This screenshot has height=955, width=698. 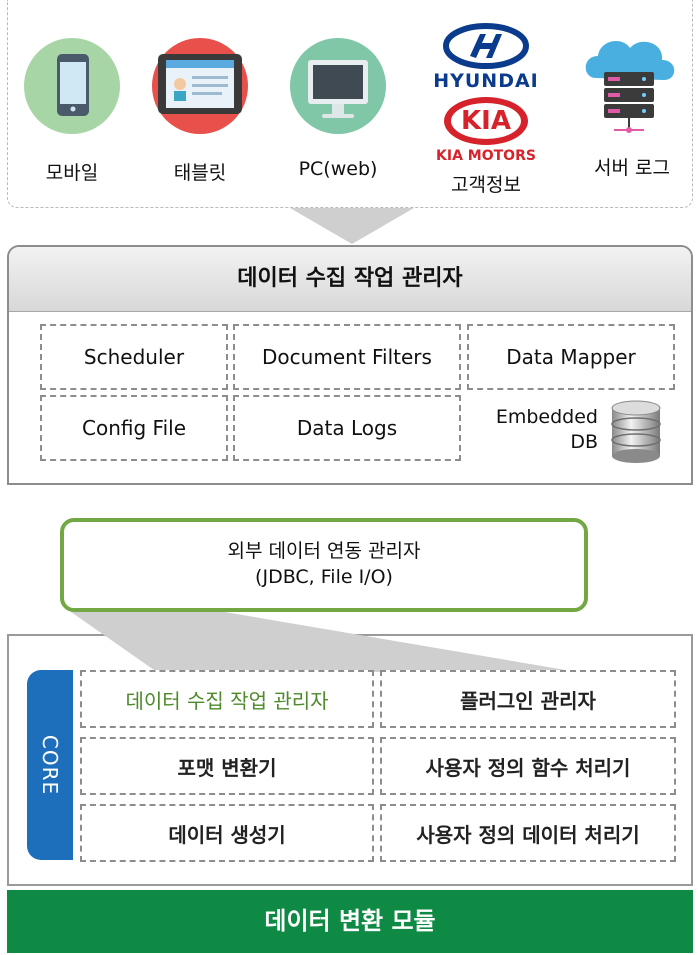 What do you see at coordinates (347, 428) in the screenshot?
I see `data-logs-box: Data Logs` at bounding box center [347, 428].